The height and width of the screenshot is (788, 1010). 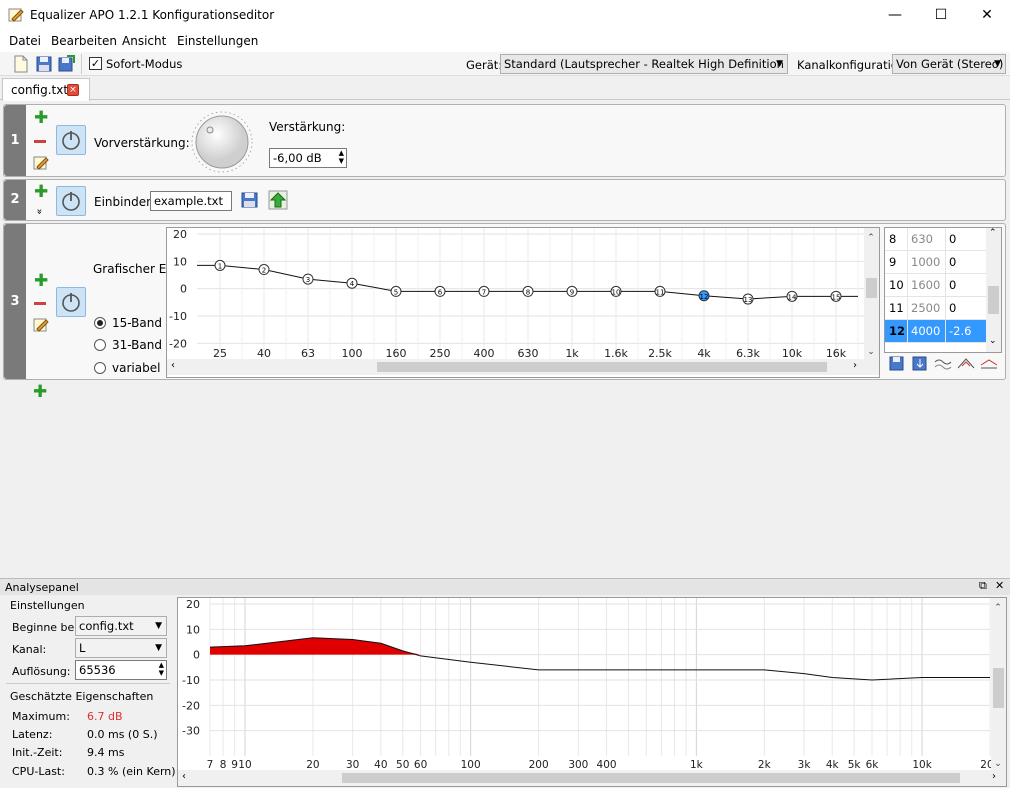 I want to click on band-15-radio, so click(x=100, y=323).